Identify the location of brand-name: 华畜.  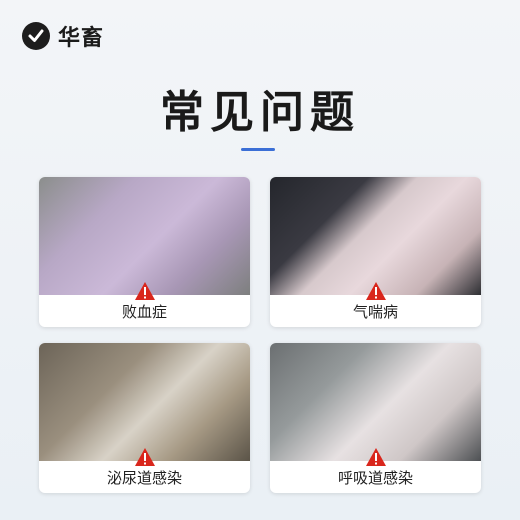
(81, 38).